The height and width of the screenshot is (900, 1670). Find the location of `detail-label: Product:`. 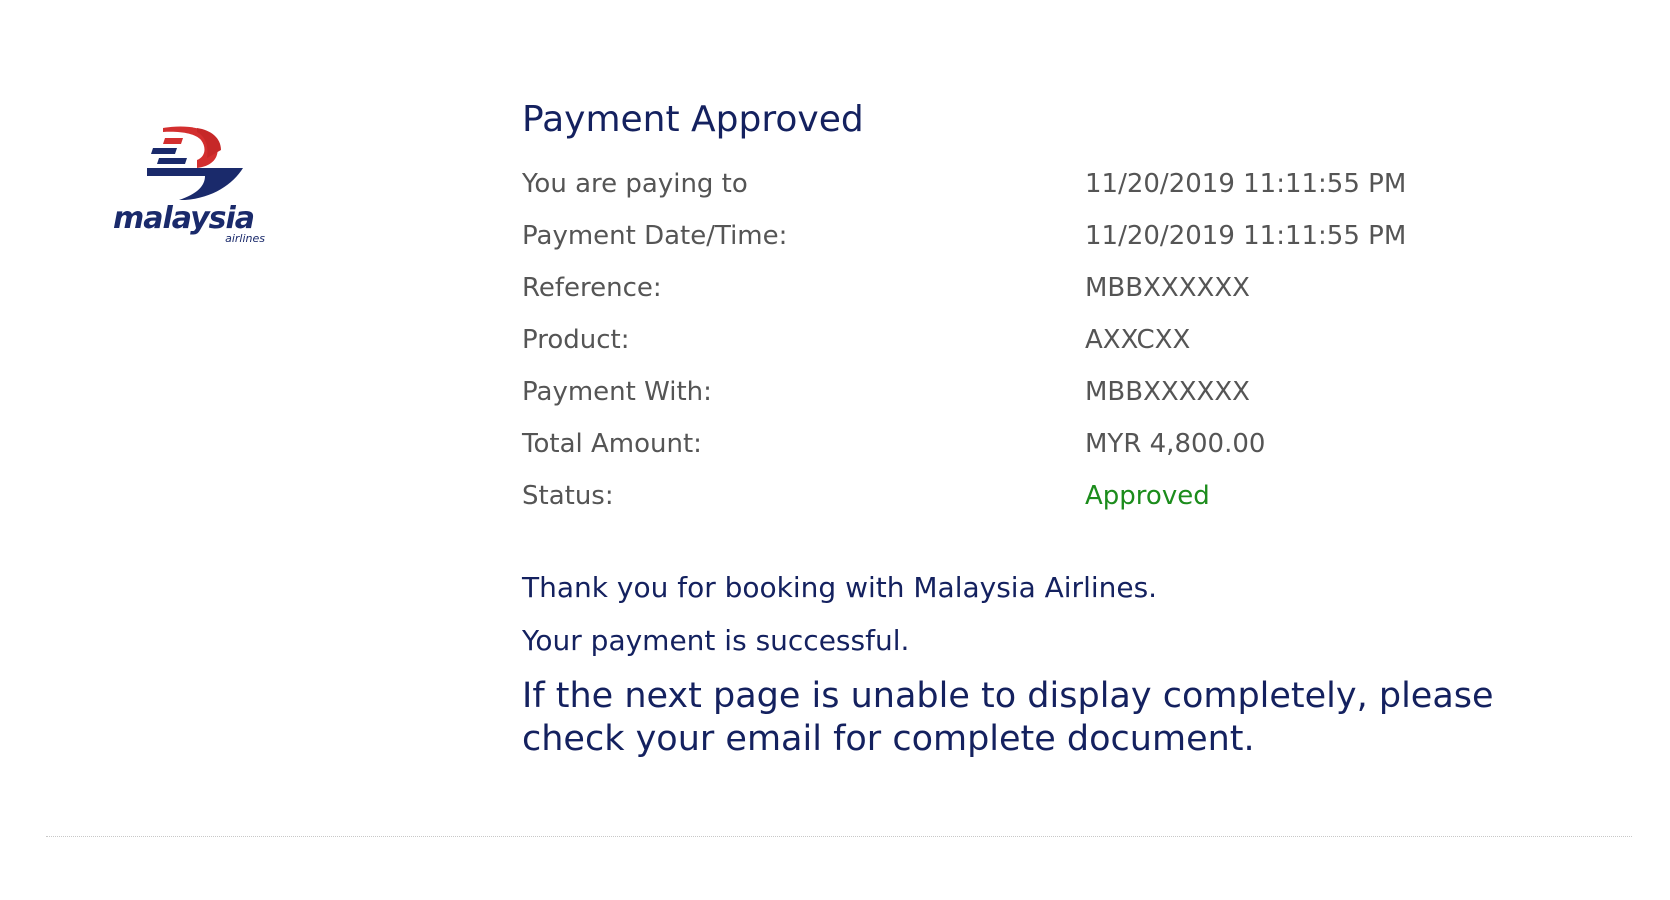

detail-label: Product: is located at coordinates (576, 340).